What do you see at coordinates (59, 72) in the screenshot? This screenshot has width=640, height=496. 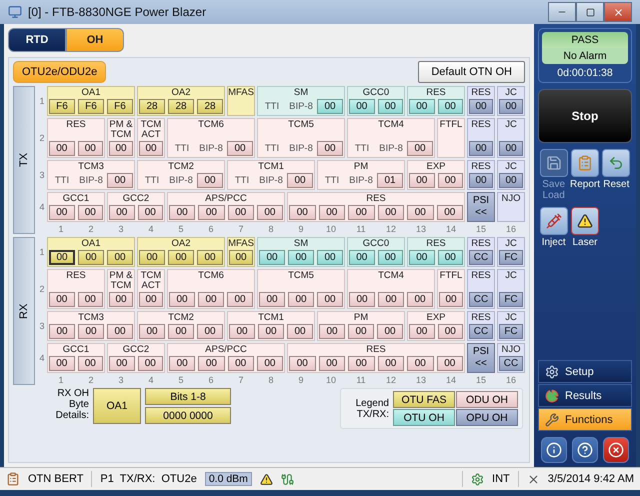 I see `layer-tab: OTU2e/ODU2e` at bounding box center [59, 72].